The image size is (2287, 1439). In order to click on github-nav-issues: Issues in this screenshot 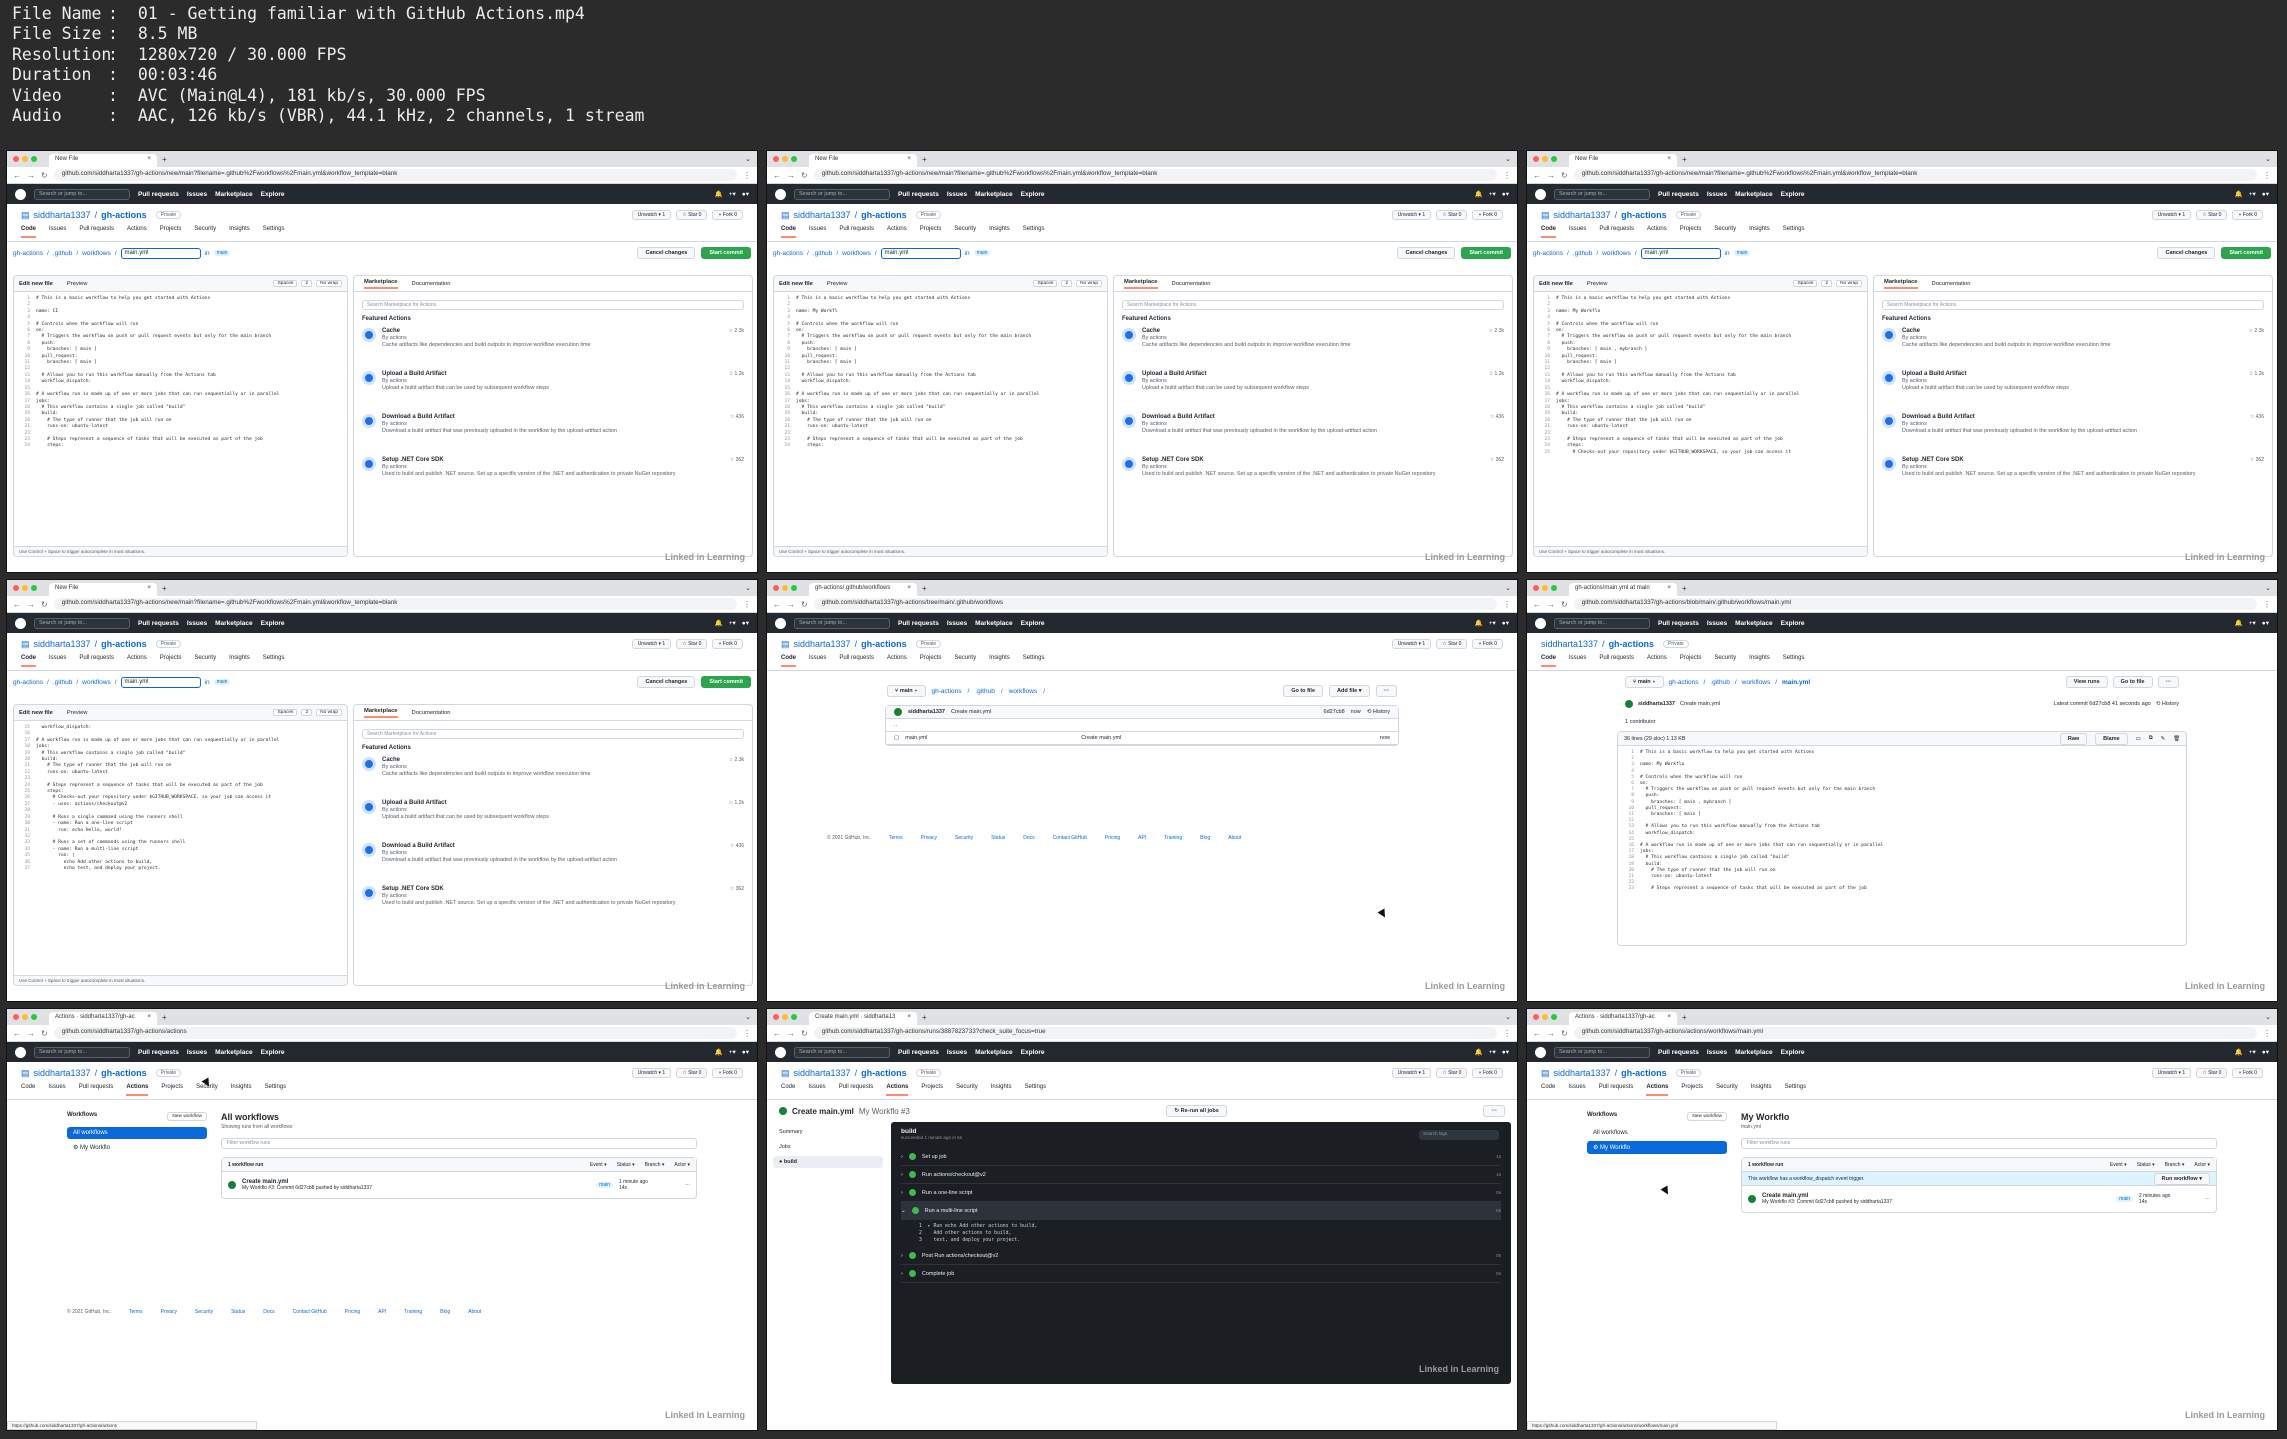, I will do `click(1717, 1052)`.